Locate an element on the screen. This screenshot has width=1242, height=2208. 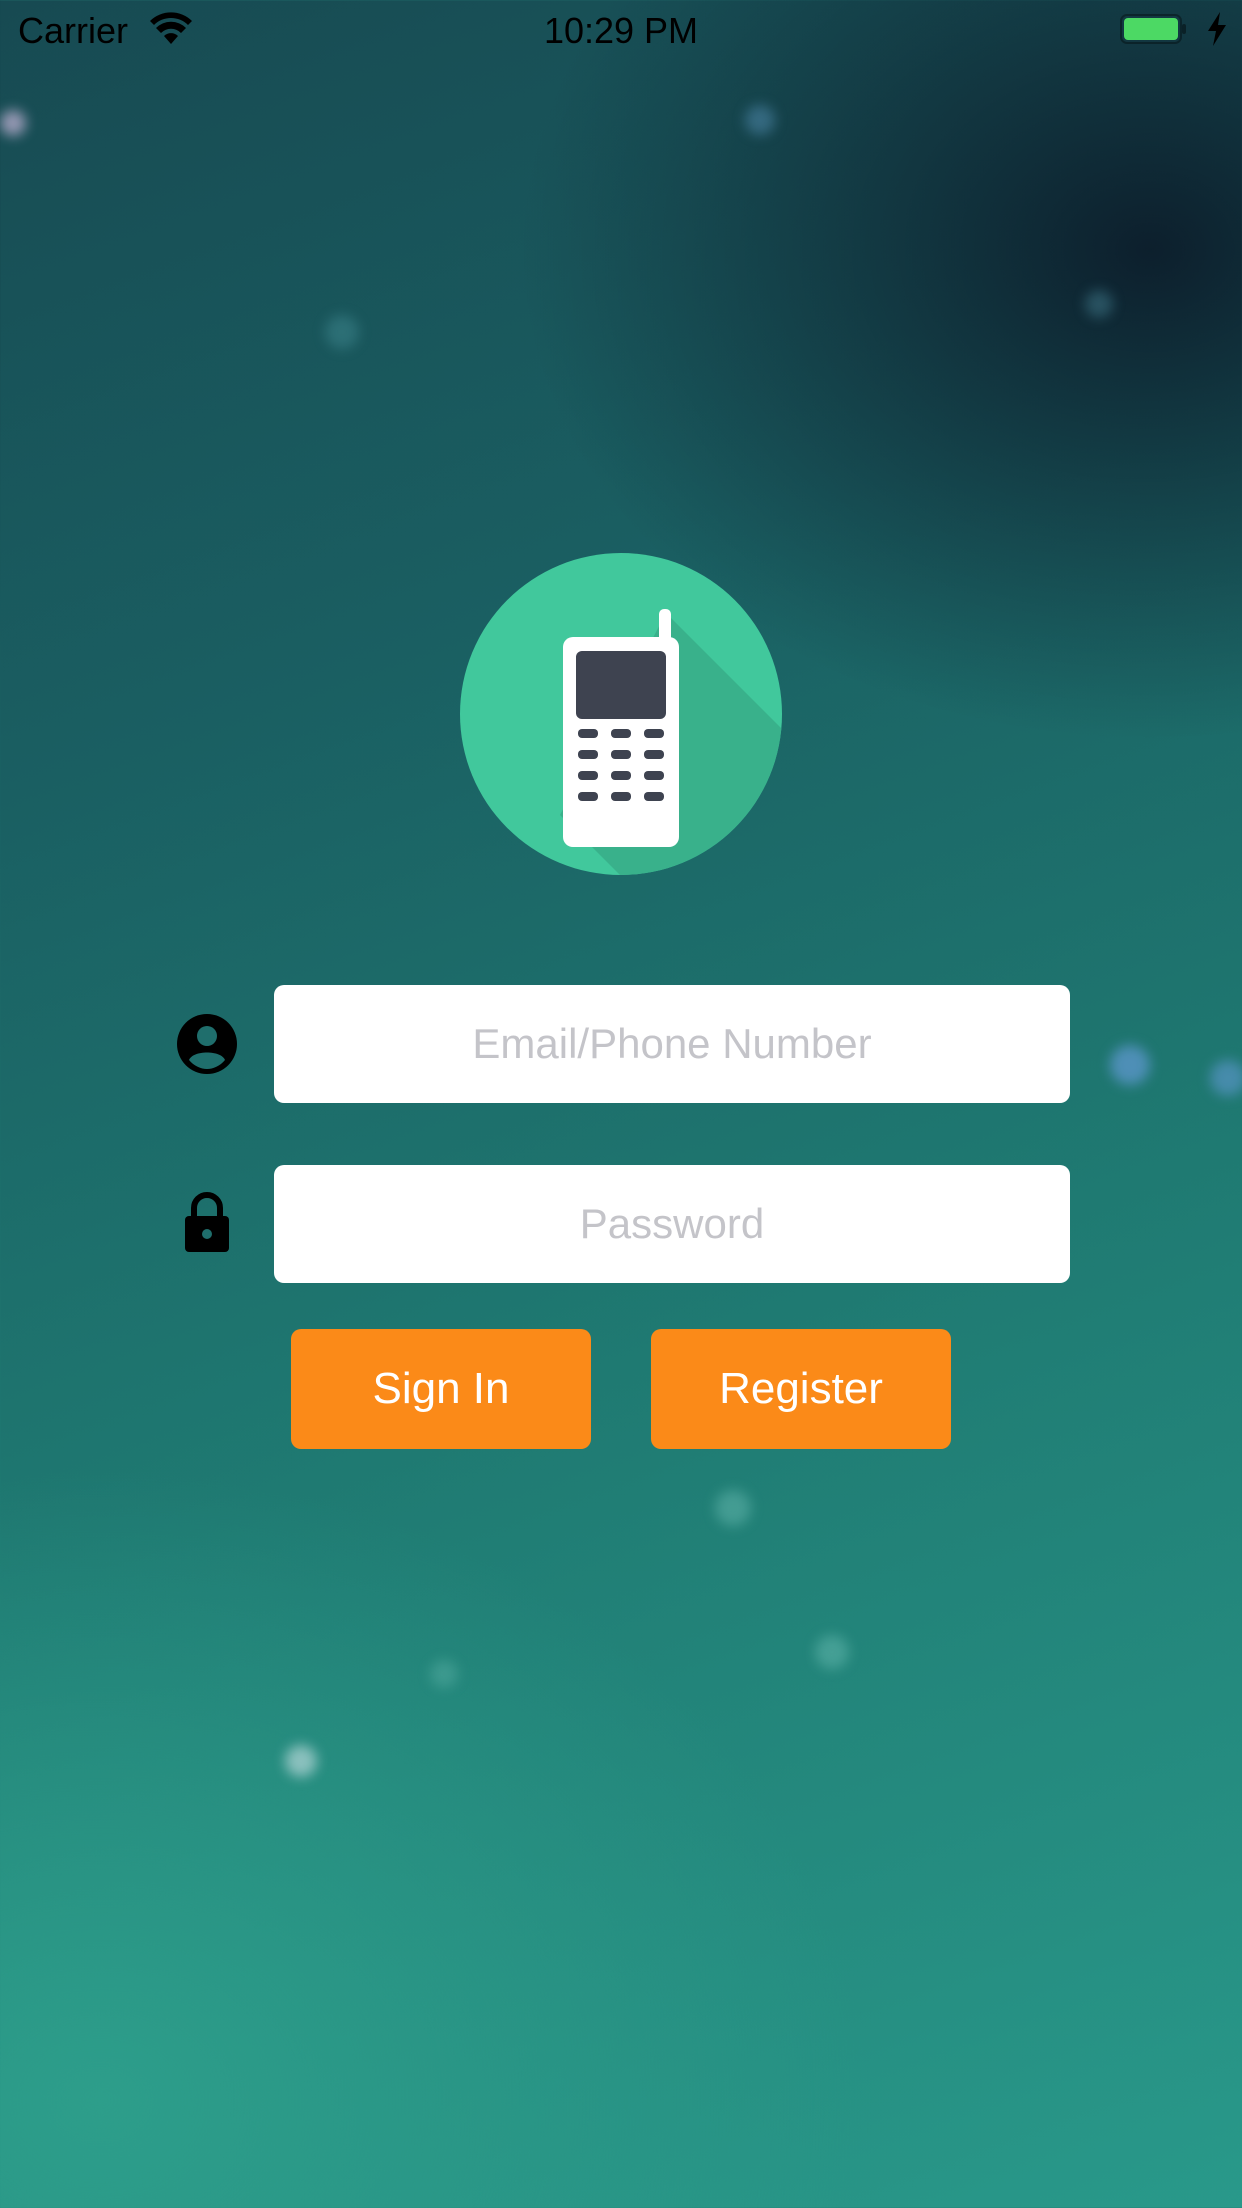
register-button: Register is located at coordinates (801, 1389).